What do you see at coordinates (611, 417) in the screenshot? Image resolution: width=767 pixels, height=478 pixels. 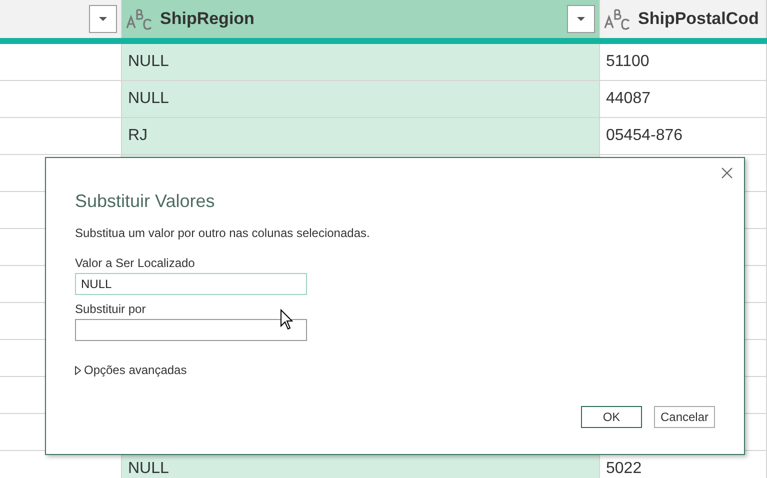 I see `dialog-button: OK` at bounding box center [611, 417].